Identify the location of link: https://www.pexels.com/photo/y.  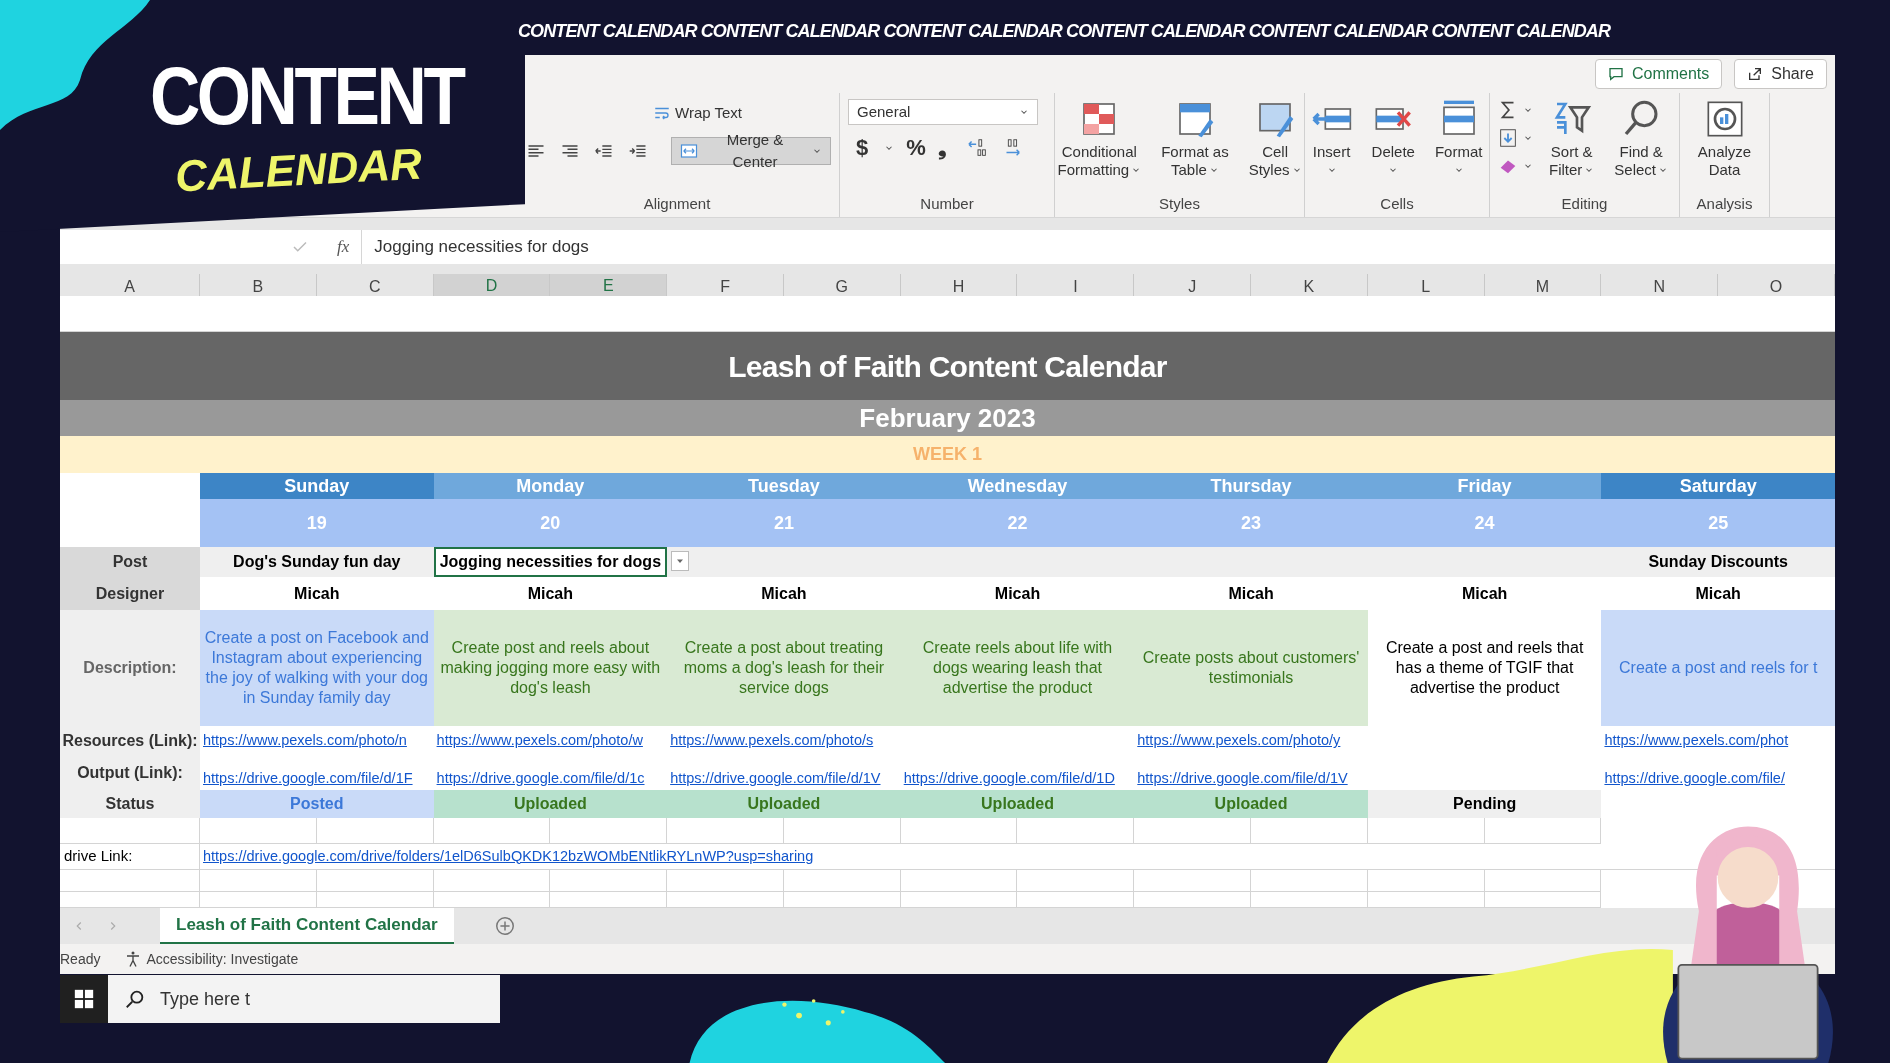
(1239, 741).